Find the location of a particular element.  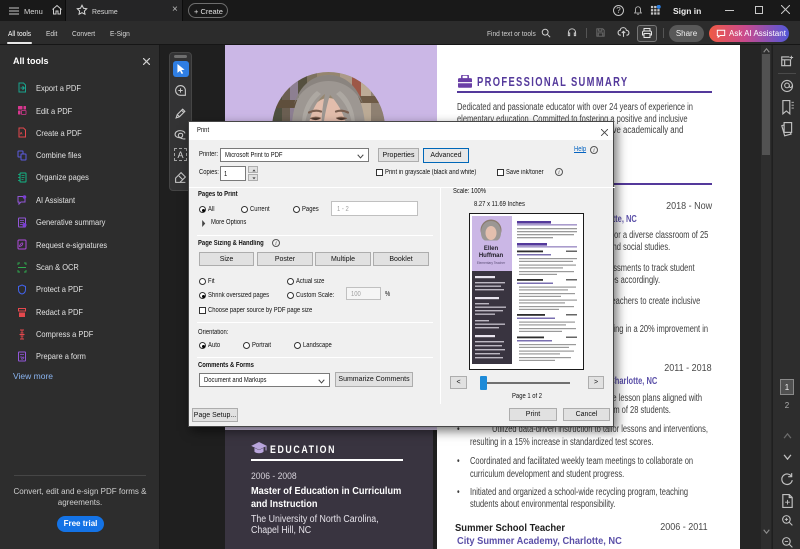

svg-text: Elementary Teacher is located at coordinates (491, 263).